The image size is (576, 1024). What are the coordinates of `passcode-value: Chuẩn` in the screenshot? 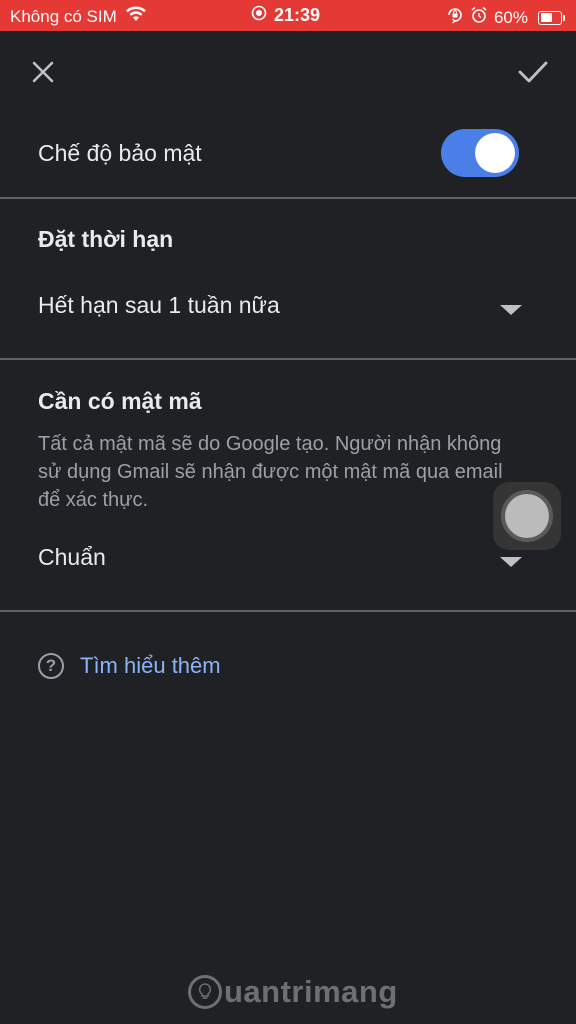 It's located at (72, 557).